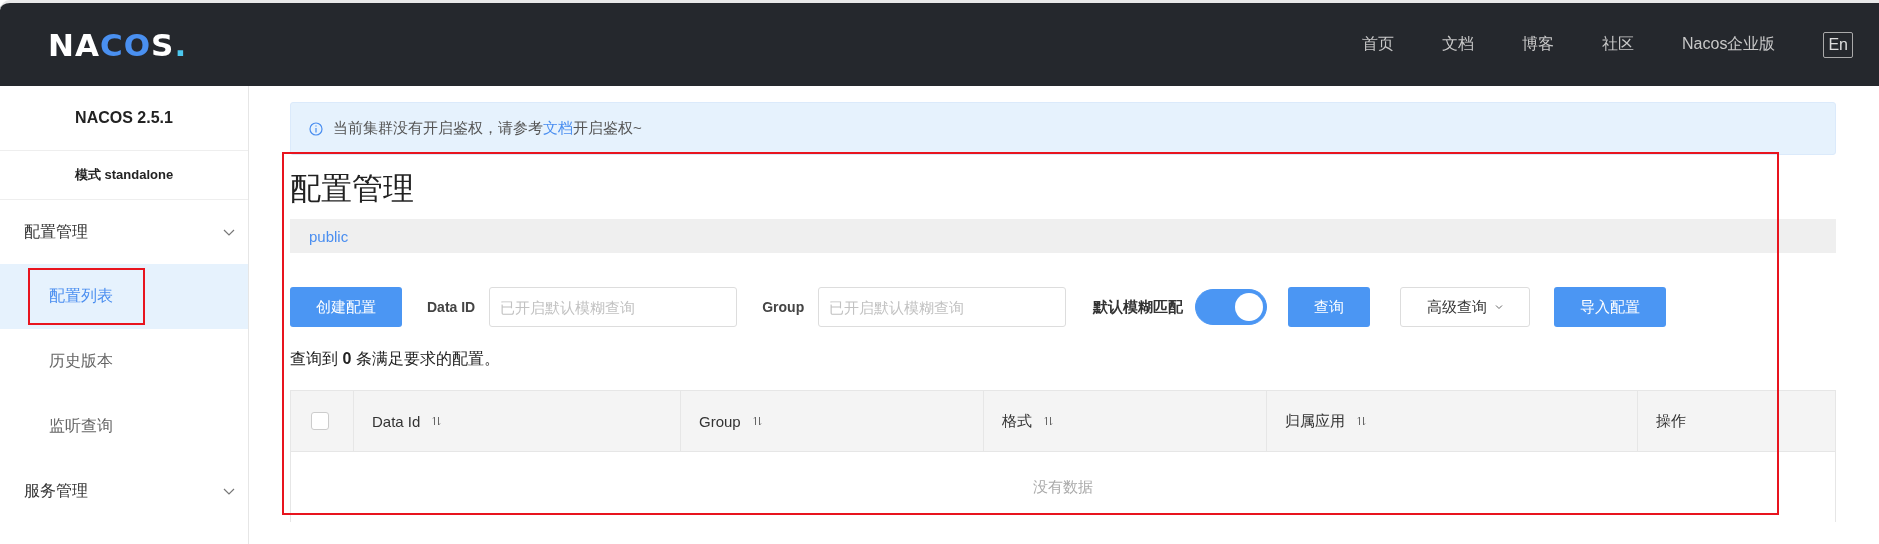  I want to click on menu-item: 监听查询, so click(124, 426).